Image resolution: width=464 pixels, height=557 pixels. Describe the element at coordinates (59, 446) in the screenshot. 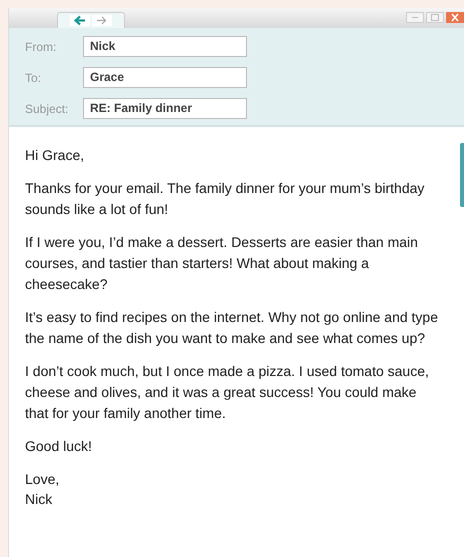

I see `message-paragraph: Good luck!` at that location.